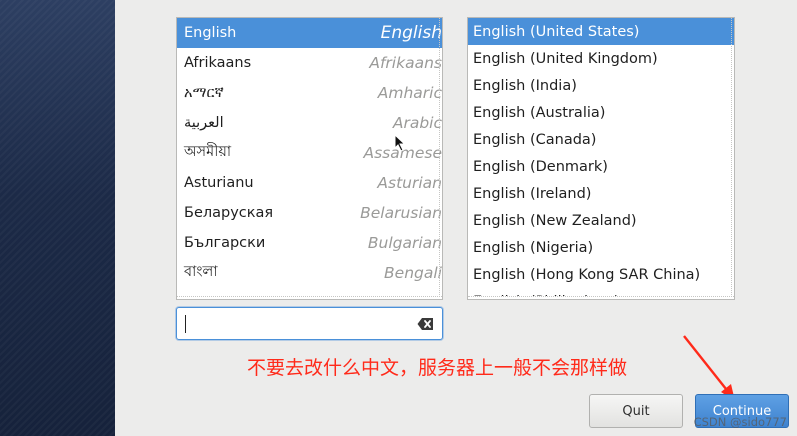 This screenshot has width=797, height=436. I want to click on locale-list-bottom-edge, so click(601, 297).